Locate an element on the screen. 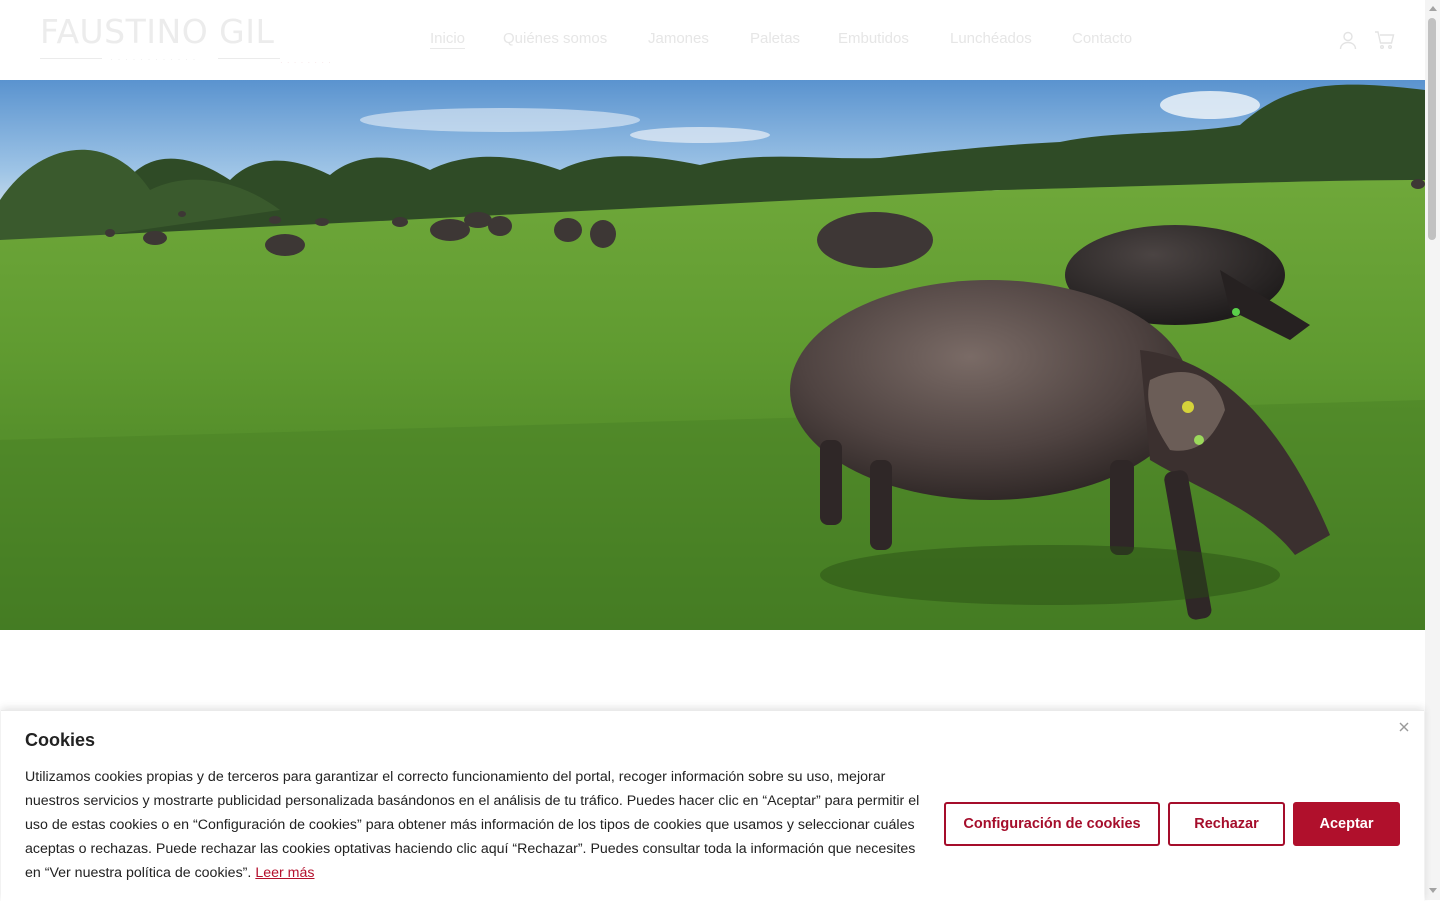  nav-item-jamones: Jamones is located at coordinates (678, 38).